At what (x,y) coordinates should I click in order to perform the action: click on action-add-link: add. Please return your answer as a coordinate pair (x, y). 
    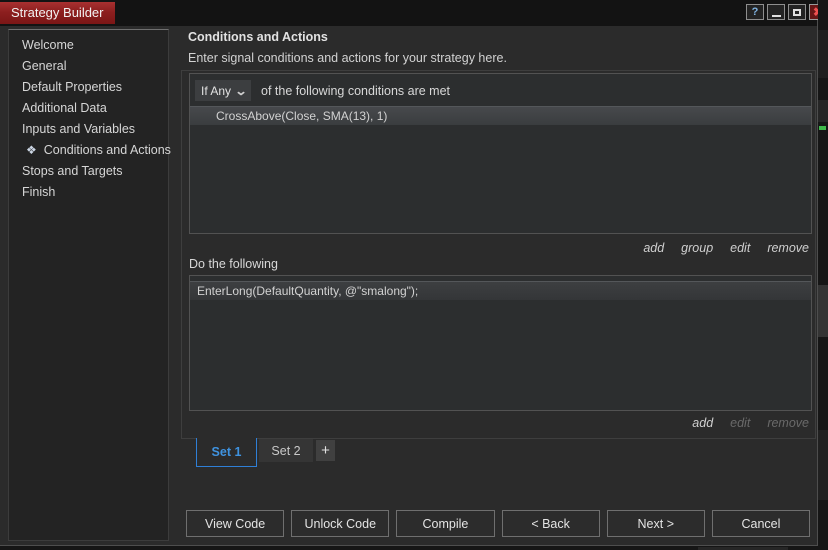
    Looking at the image, I should click on (702, 423).